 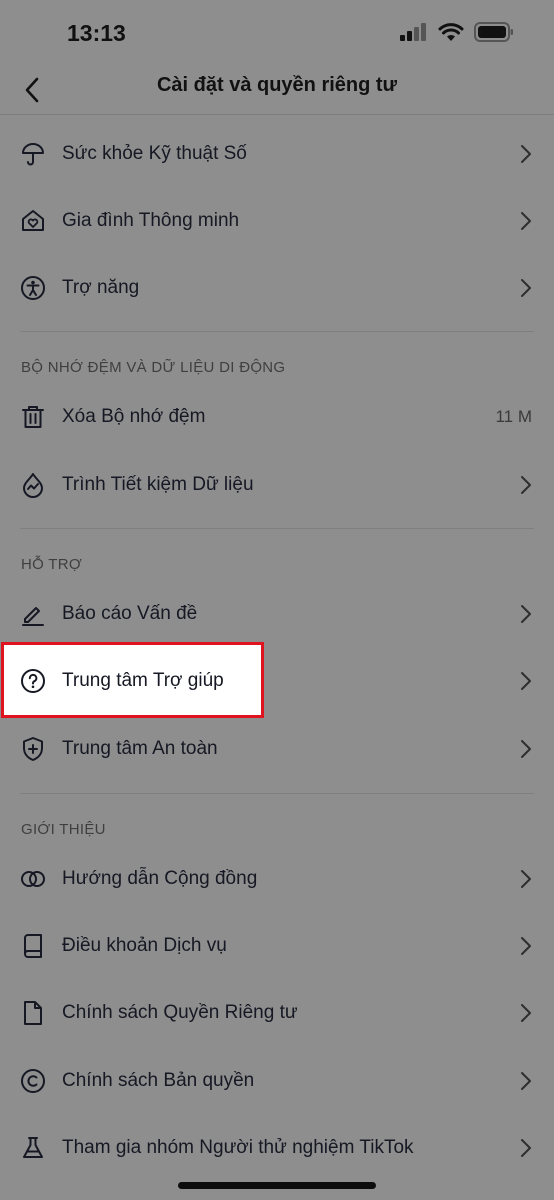 I want to click on flask-icon, so click(x=33, y=1148).